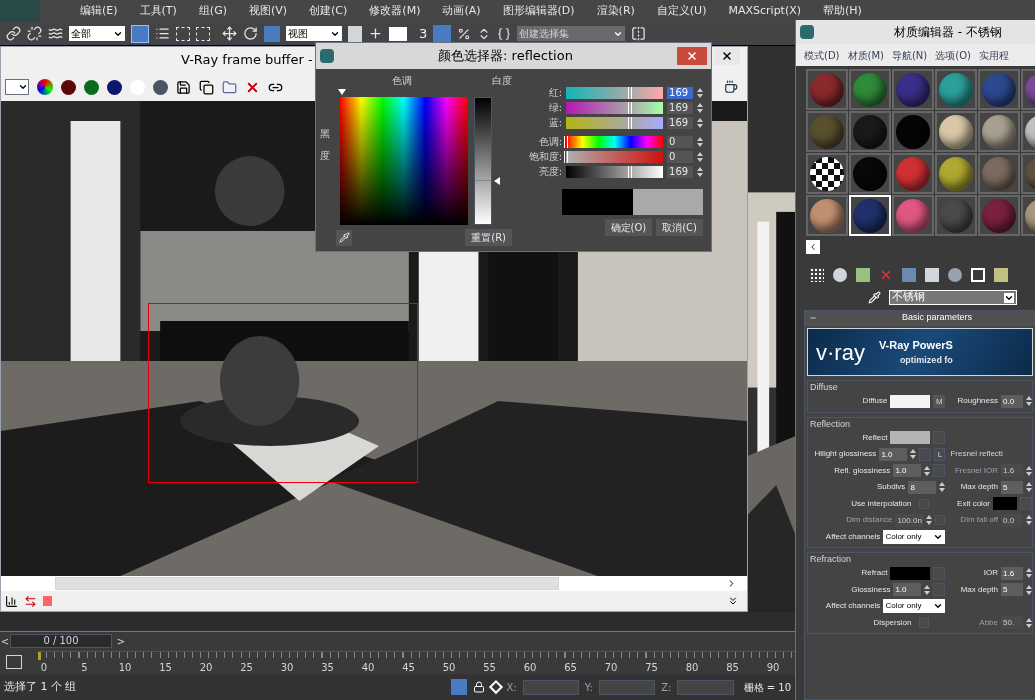 This screenshot has width=1035, height=700. I want to click on list-icon, so click(162, 33).